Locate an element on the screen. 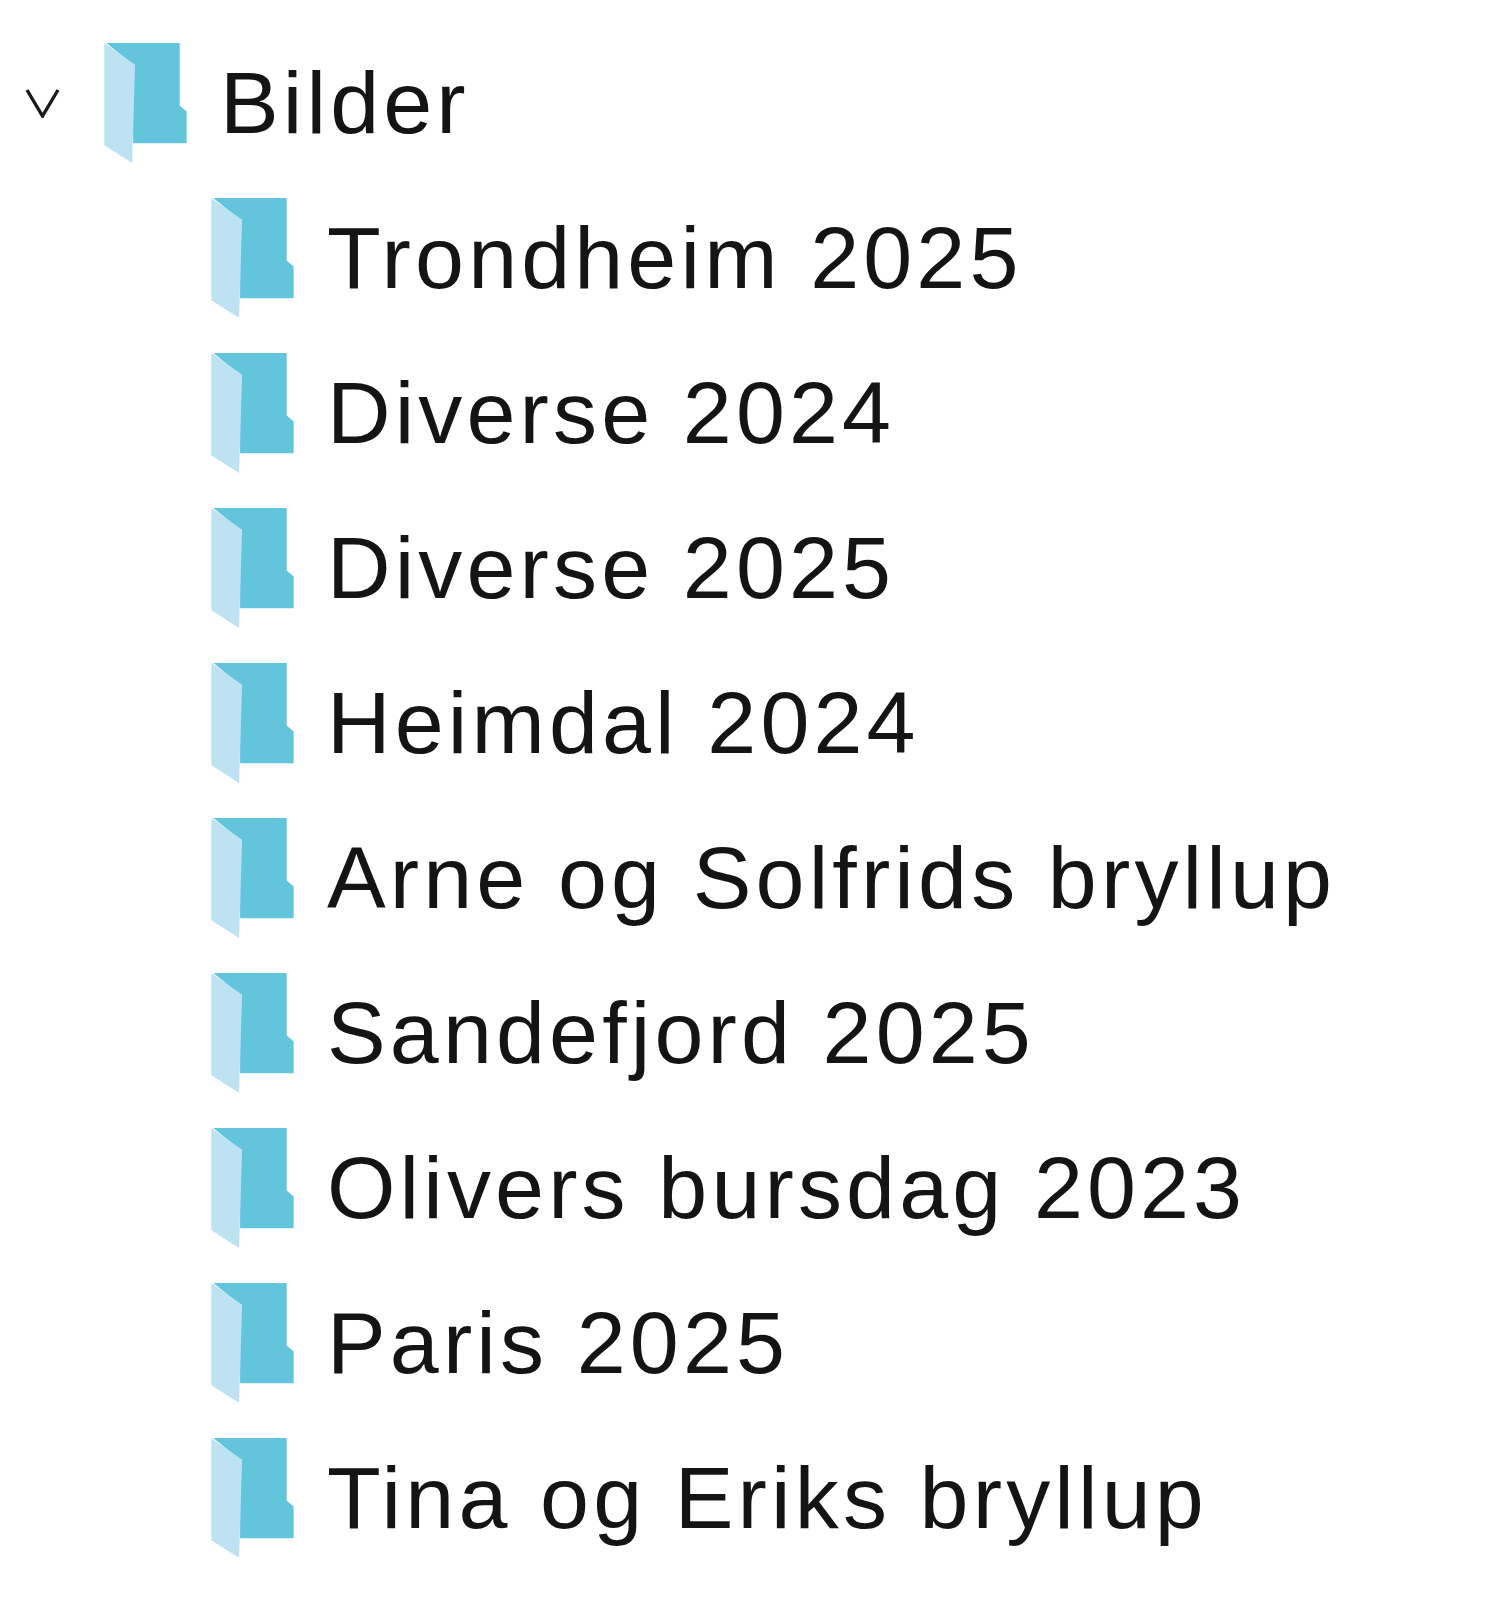  folder-name: Bilder is located at coordinates (345, 102).